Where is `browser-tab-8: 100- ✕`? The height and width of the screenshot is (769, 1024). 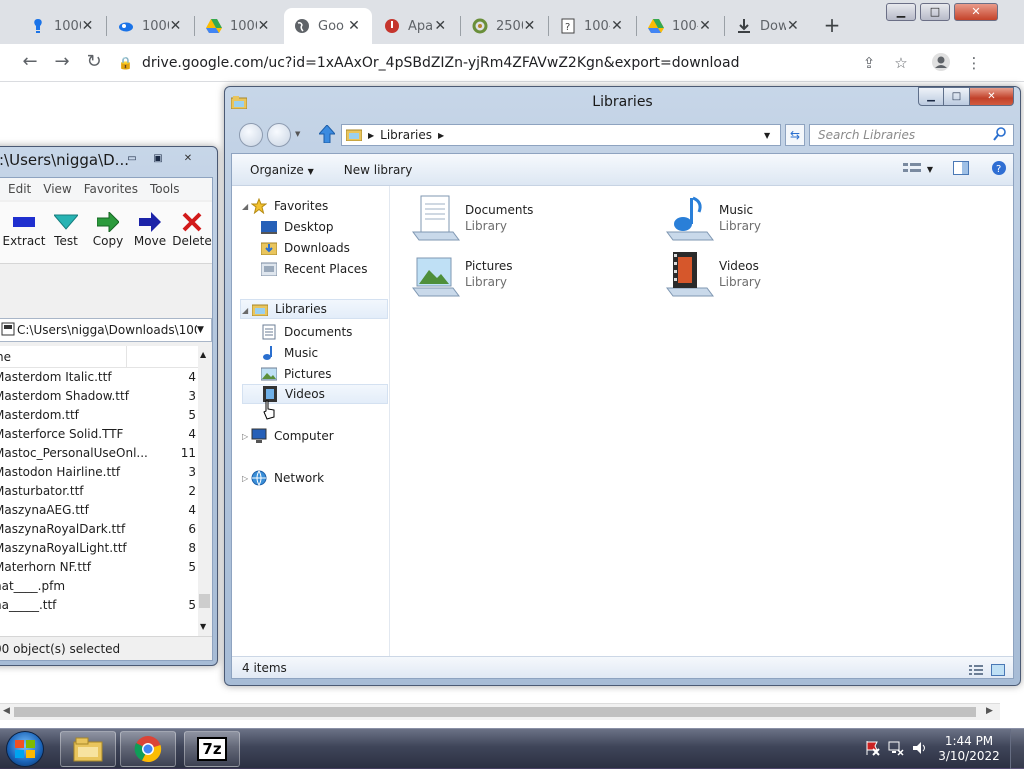 browser-tab-8: 100- ✕ is located at coordinates (680, 26).